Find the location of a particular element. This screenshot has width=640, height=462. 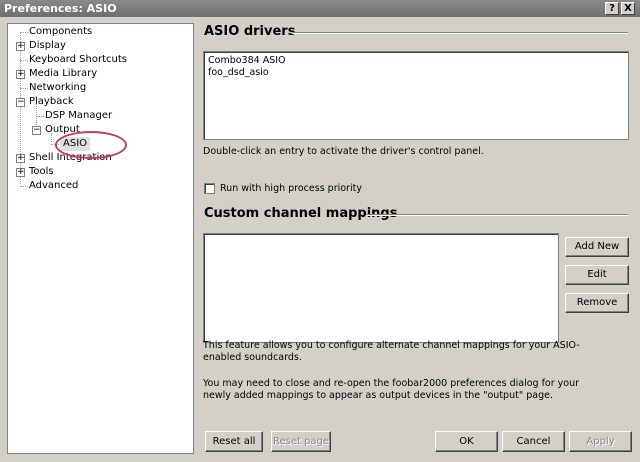

high-priority-checkbox is located at coordinates (209, 188).